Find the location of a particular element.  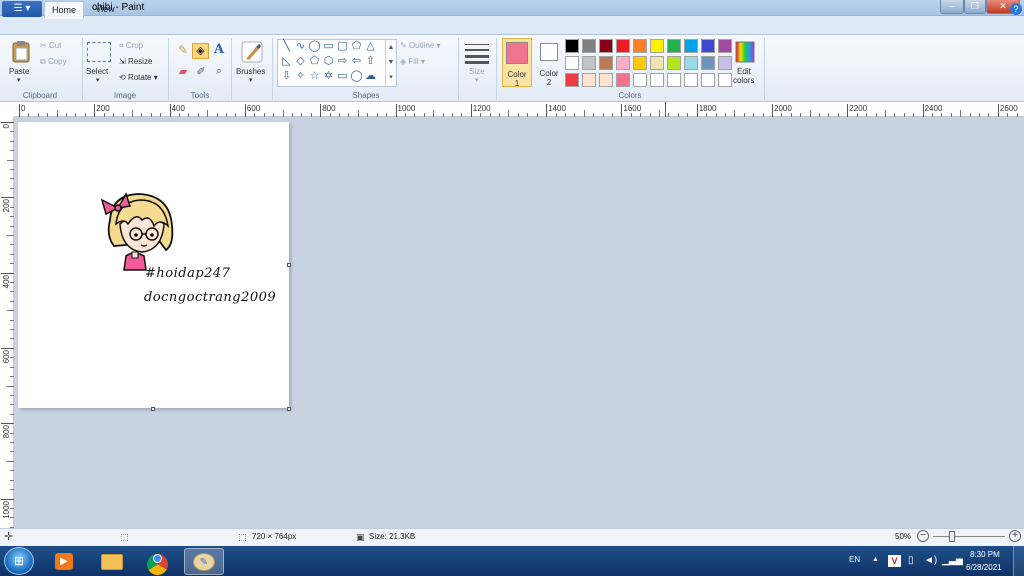

taskbar-explorer is located at coordinates (112, 561).